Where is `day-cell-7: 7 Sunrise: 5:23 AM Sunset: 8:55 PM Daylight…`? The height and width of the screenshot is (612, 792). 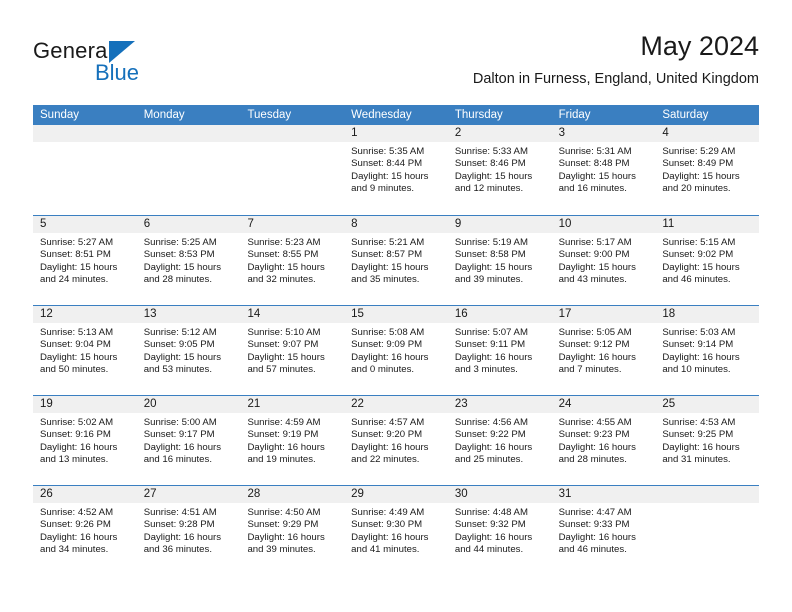
day-cell-7: 7 Sunrise: 5:23 AM Sunset: 8:55 PM Daylight… is located at coordinates (292, 260).